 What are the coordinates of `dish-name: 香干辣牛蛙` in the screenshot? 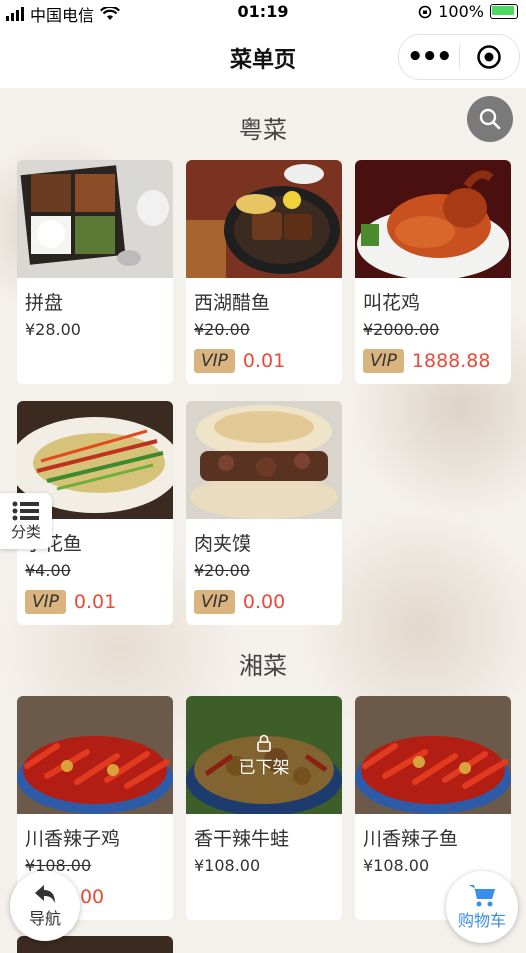 It's located at (242, 839).